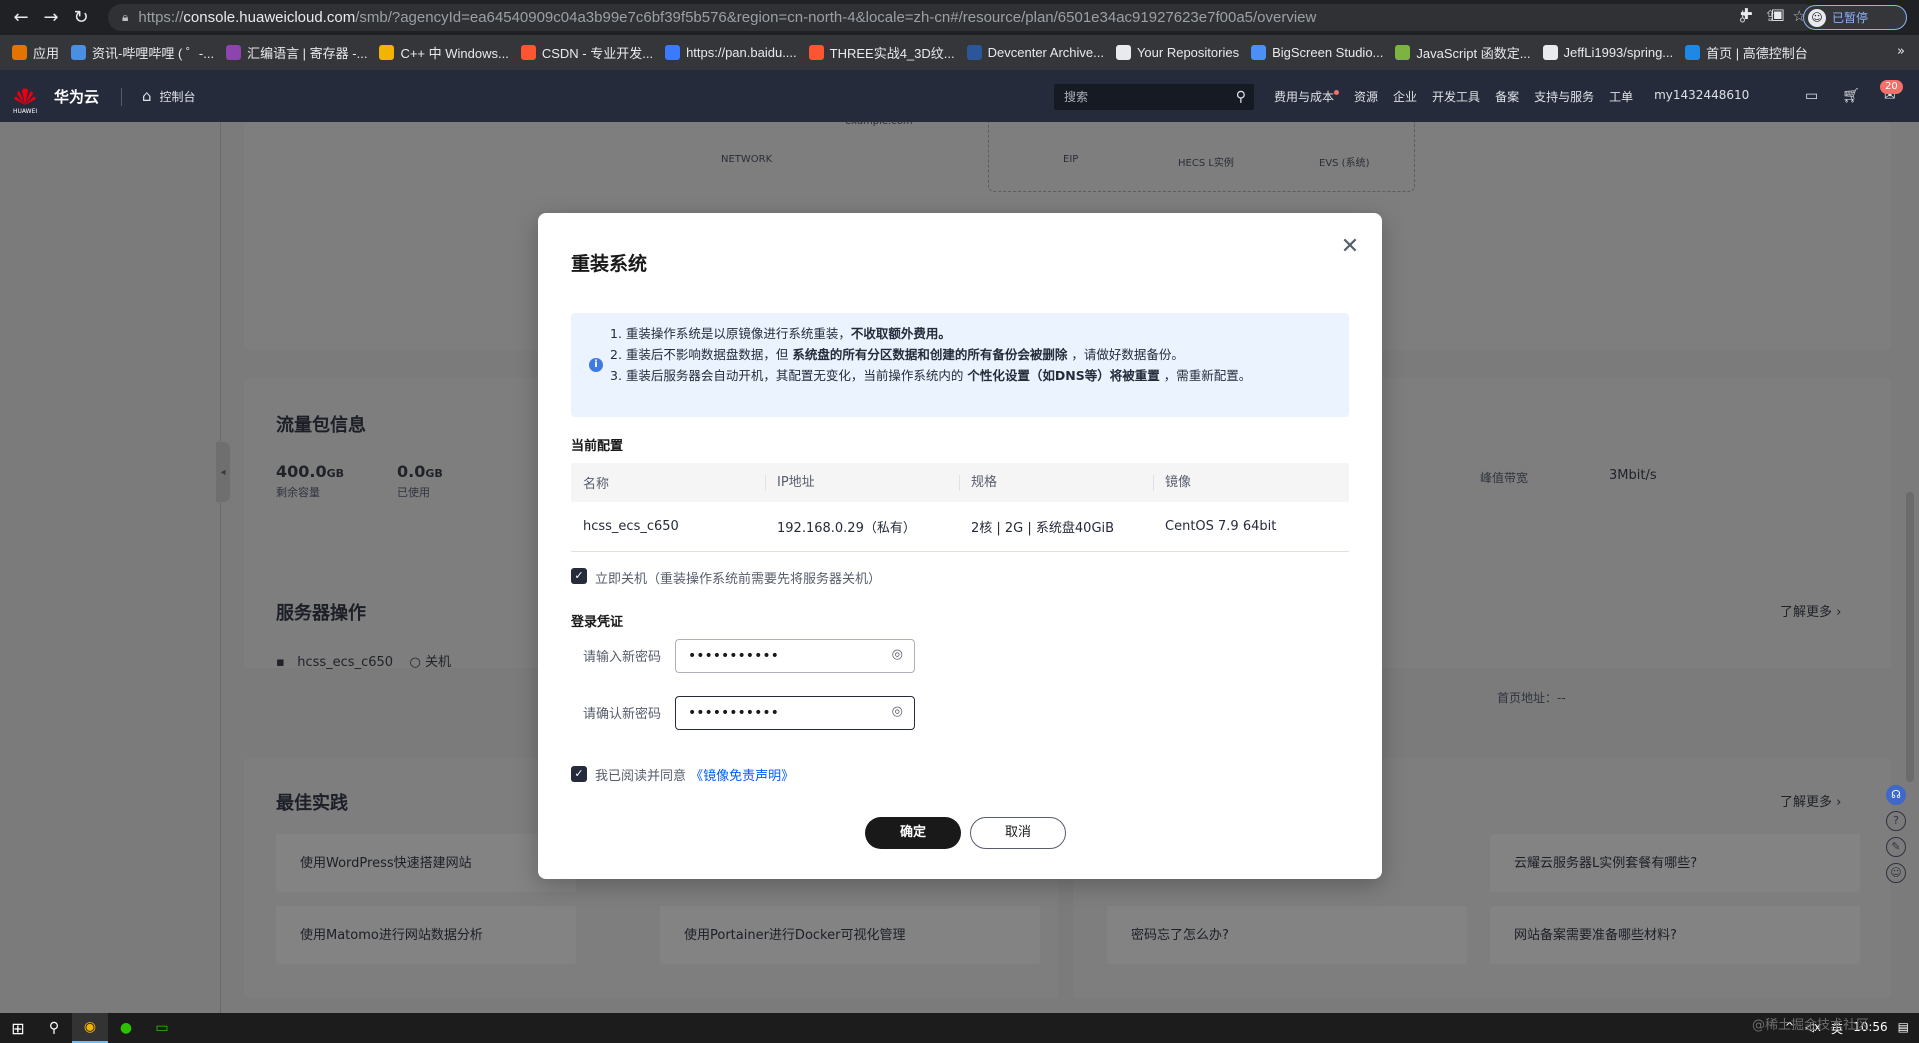 This screenshot has height=1043, width=1919. I want to click on customer-service-icon: ☊, so click(1896, 795).